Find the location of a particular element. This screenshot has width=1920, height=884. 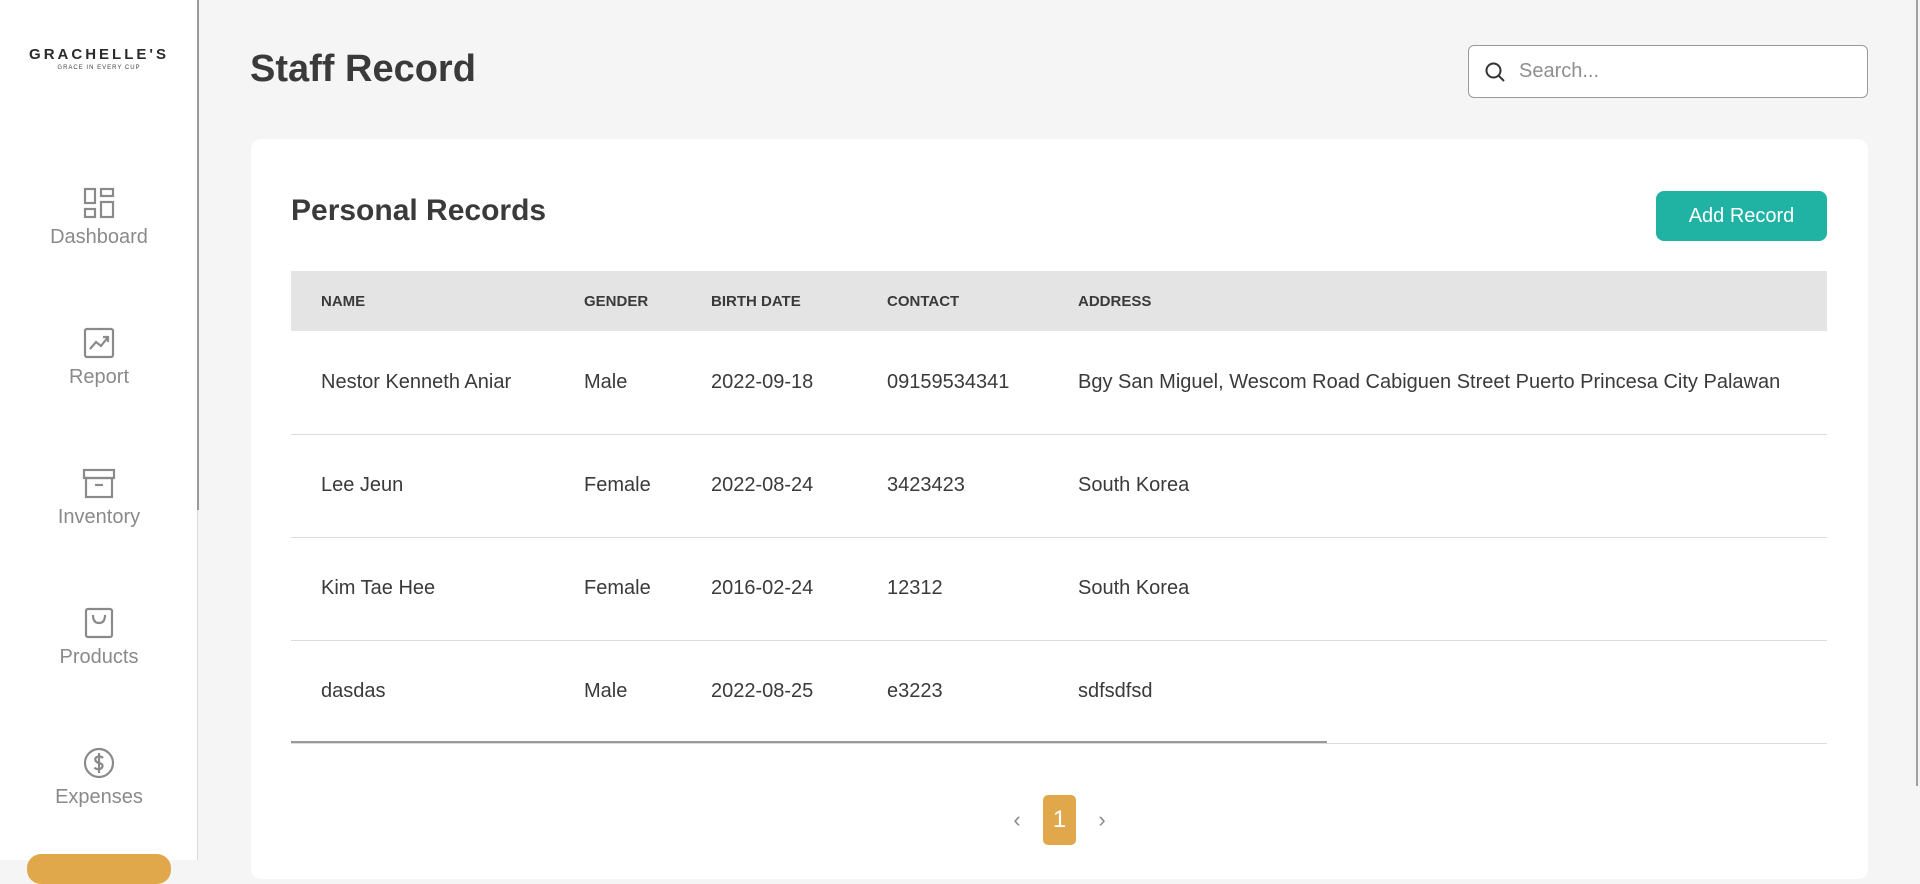

search-icon is located at coordinates (1495, 72).